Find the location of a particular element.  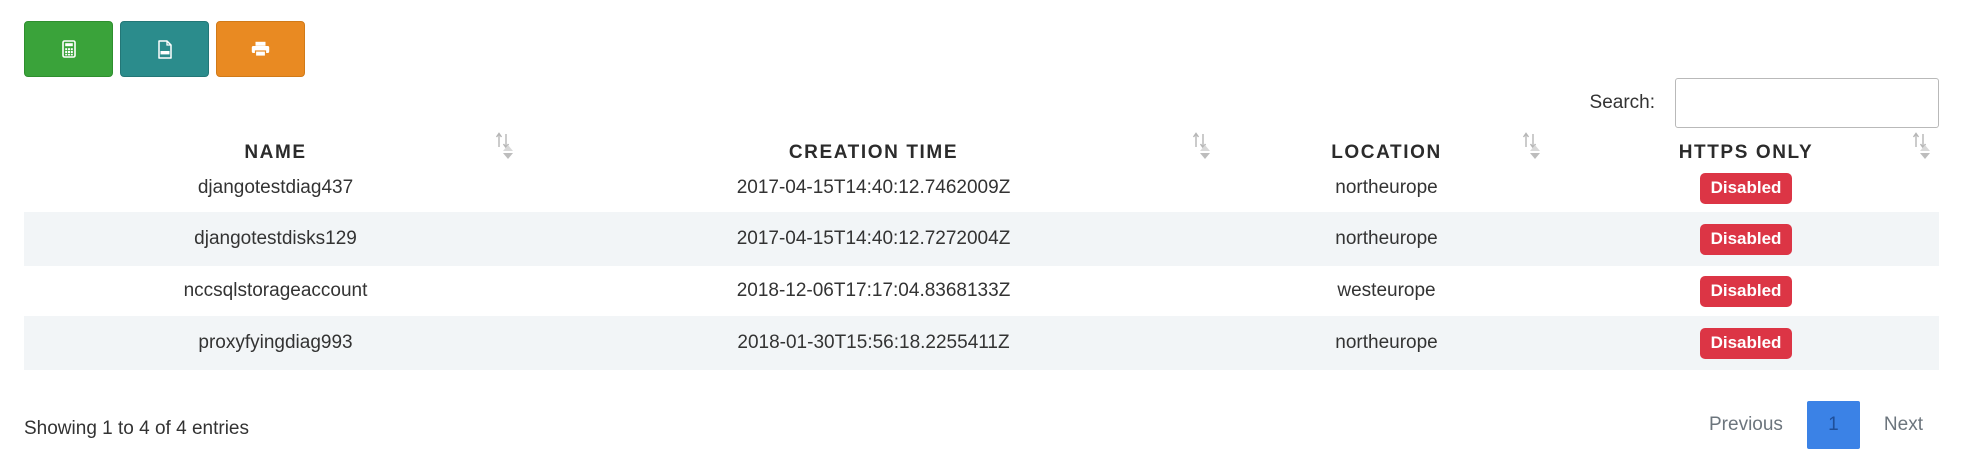

column-header-name: NAME is located at coordinates (275, 148).